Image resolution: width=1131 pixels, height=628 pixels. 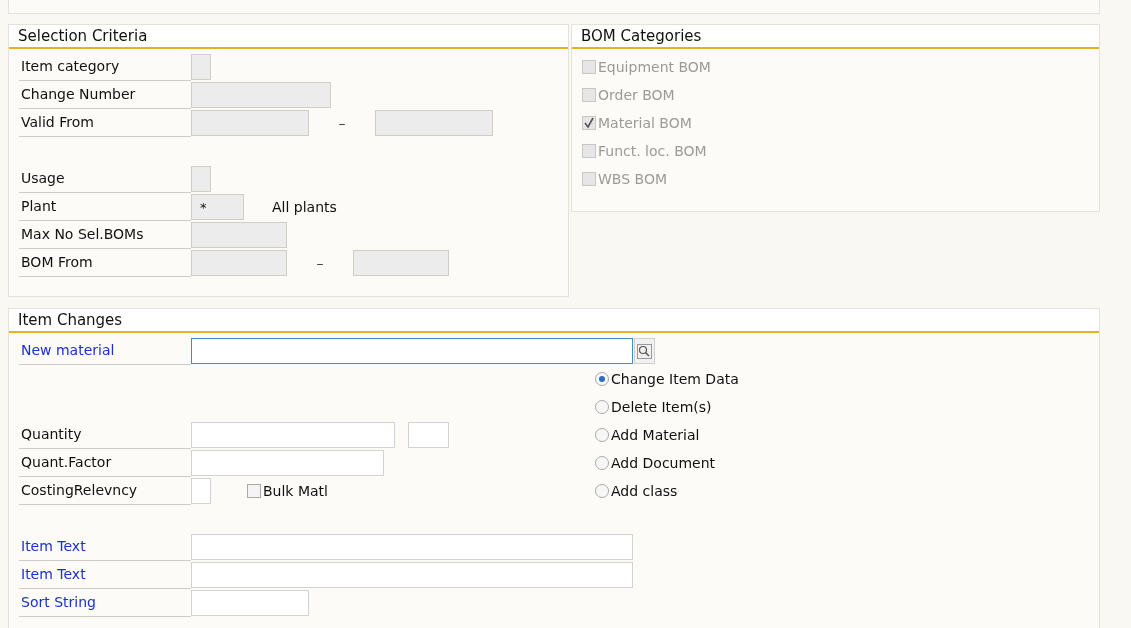 What do you see at coordinates (295, 491) in the screenshot?
I see `checkbox-label: Bulk Matl` at bounding box center [295, 491].